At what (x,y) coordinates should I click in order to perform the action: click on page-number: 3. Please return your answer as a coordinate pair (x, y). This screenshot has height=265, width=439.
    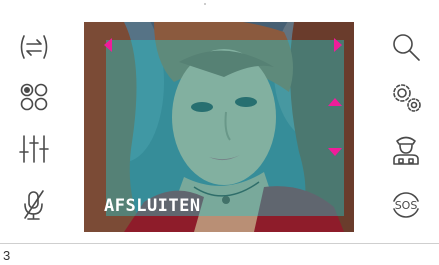
    Looking at the image, I should click on (7, 255).